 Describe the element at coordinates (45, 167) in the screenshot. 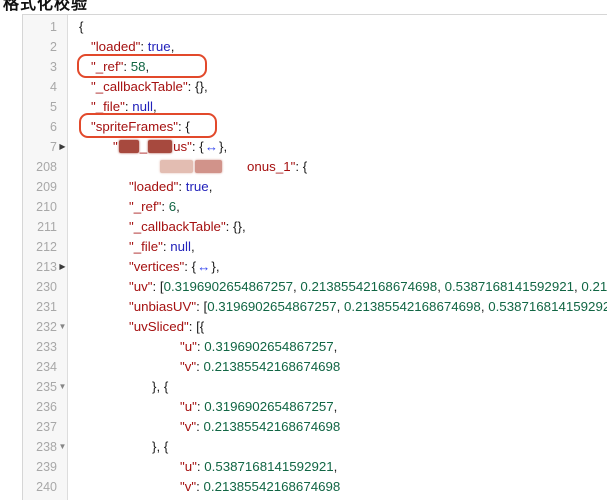

I see `line-number: 208` at that location.